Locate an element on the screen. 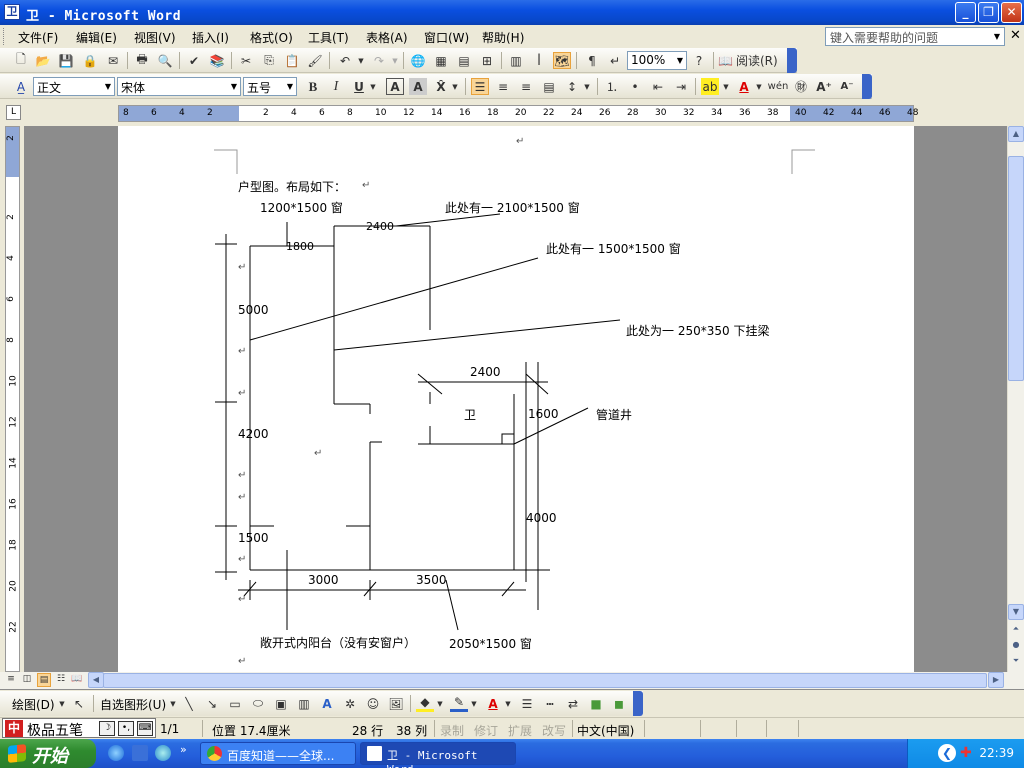  dash-style-icon: ┅ is located at coordinates (550, 703).